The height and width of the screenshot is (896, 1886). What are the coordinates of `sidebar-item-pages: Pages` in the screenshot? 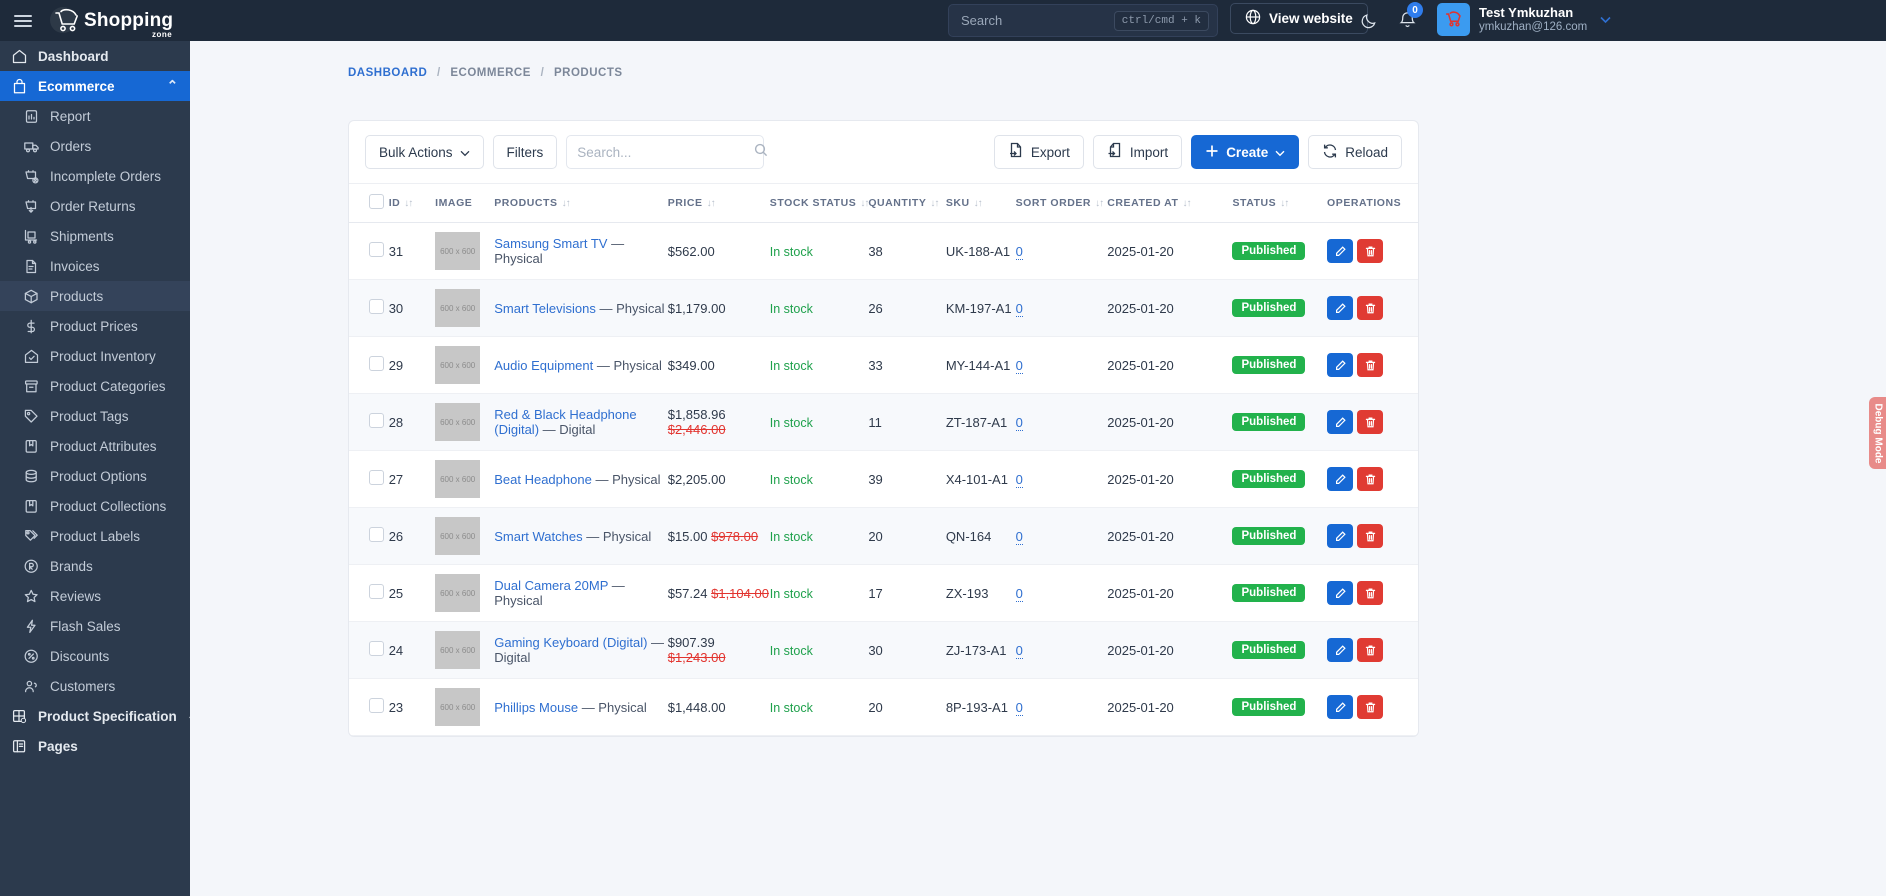 It's located at (95, 746).